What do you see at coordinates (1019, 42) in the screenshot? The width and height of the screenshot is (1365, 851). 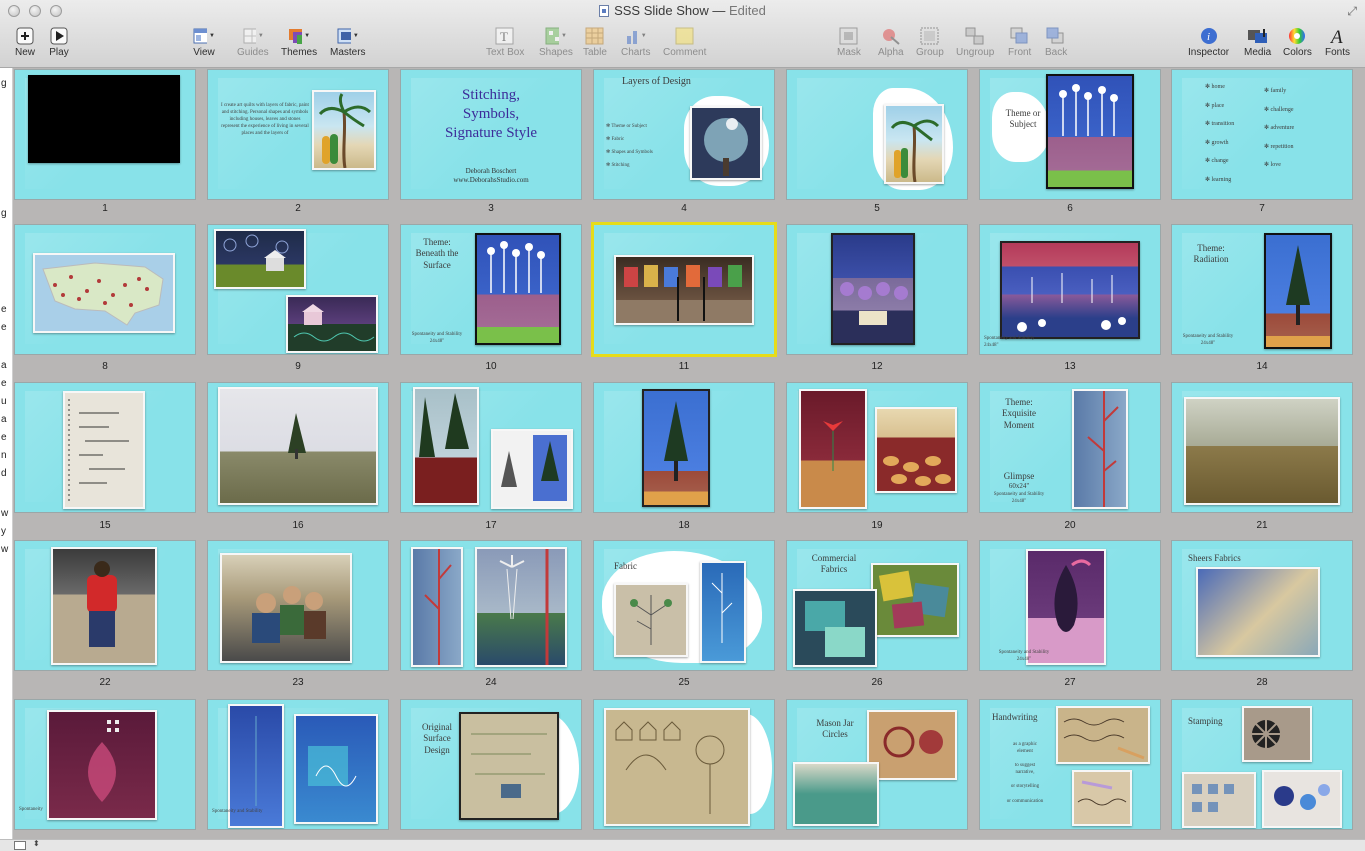 I see `front-button: Front` at bounding box center [1019, 42].